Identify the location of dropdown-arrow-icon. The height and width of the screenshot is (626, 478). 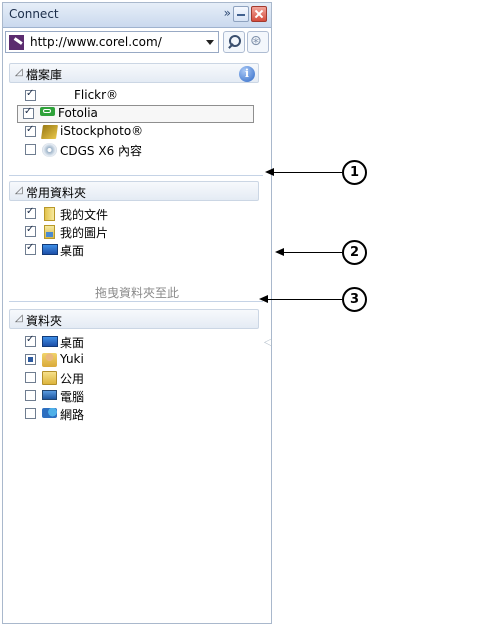
(210, 42).